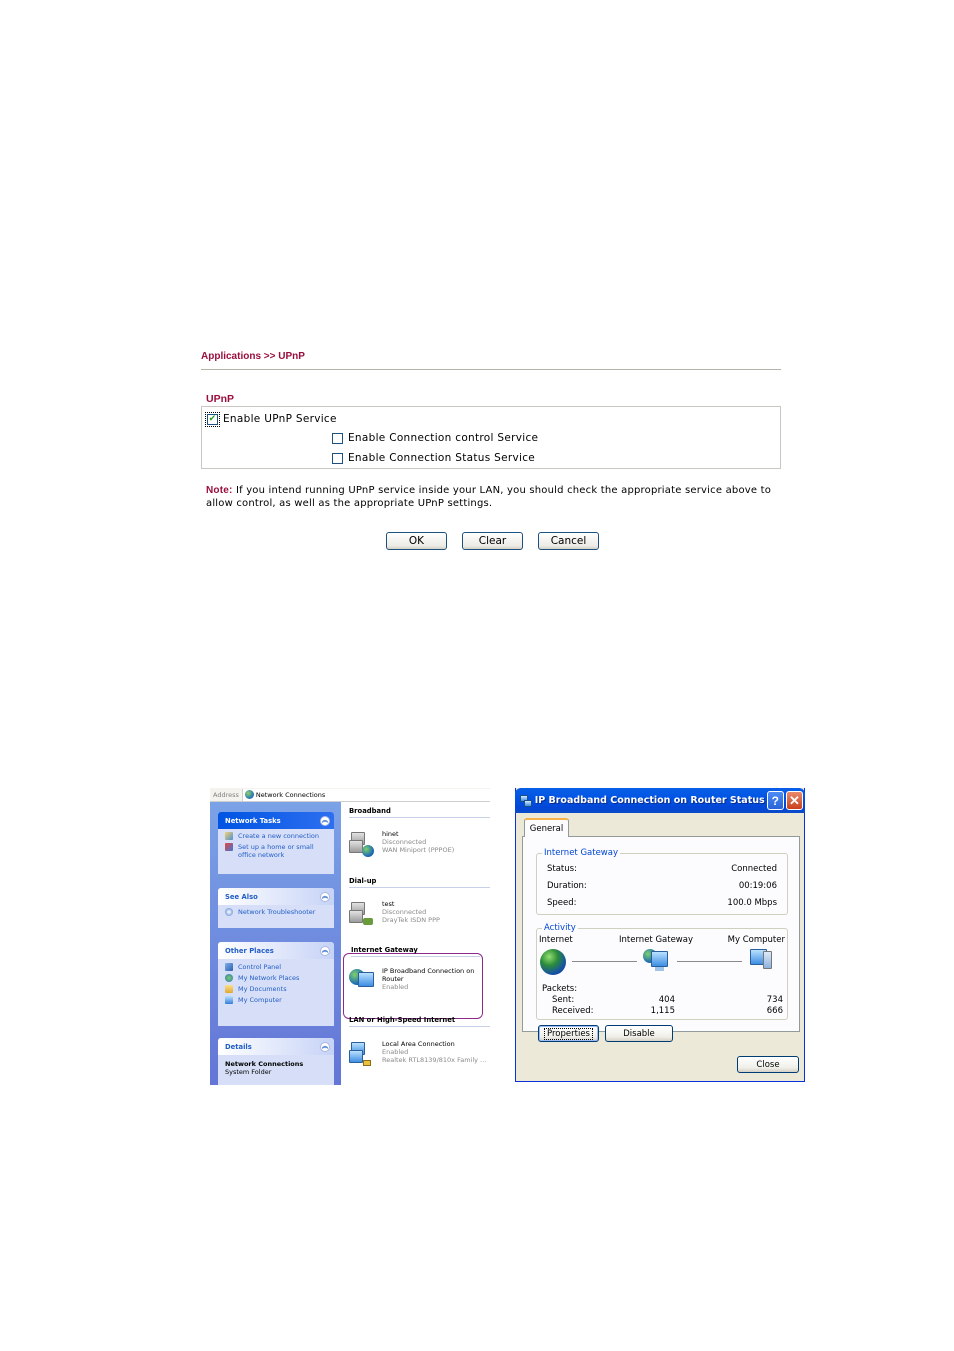  What do you see at coordinates (276, 896) in the screenshot?
I see `see-also-header: See Also ︽` at bounding box center [276, 896].